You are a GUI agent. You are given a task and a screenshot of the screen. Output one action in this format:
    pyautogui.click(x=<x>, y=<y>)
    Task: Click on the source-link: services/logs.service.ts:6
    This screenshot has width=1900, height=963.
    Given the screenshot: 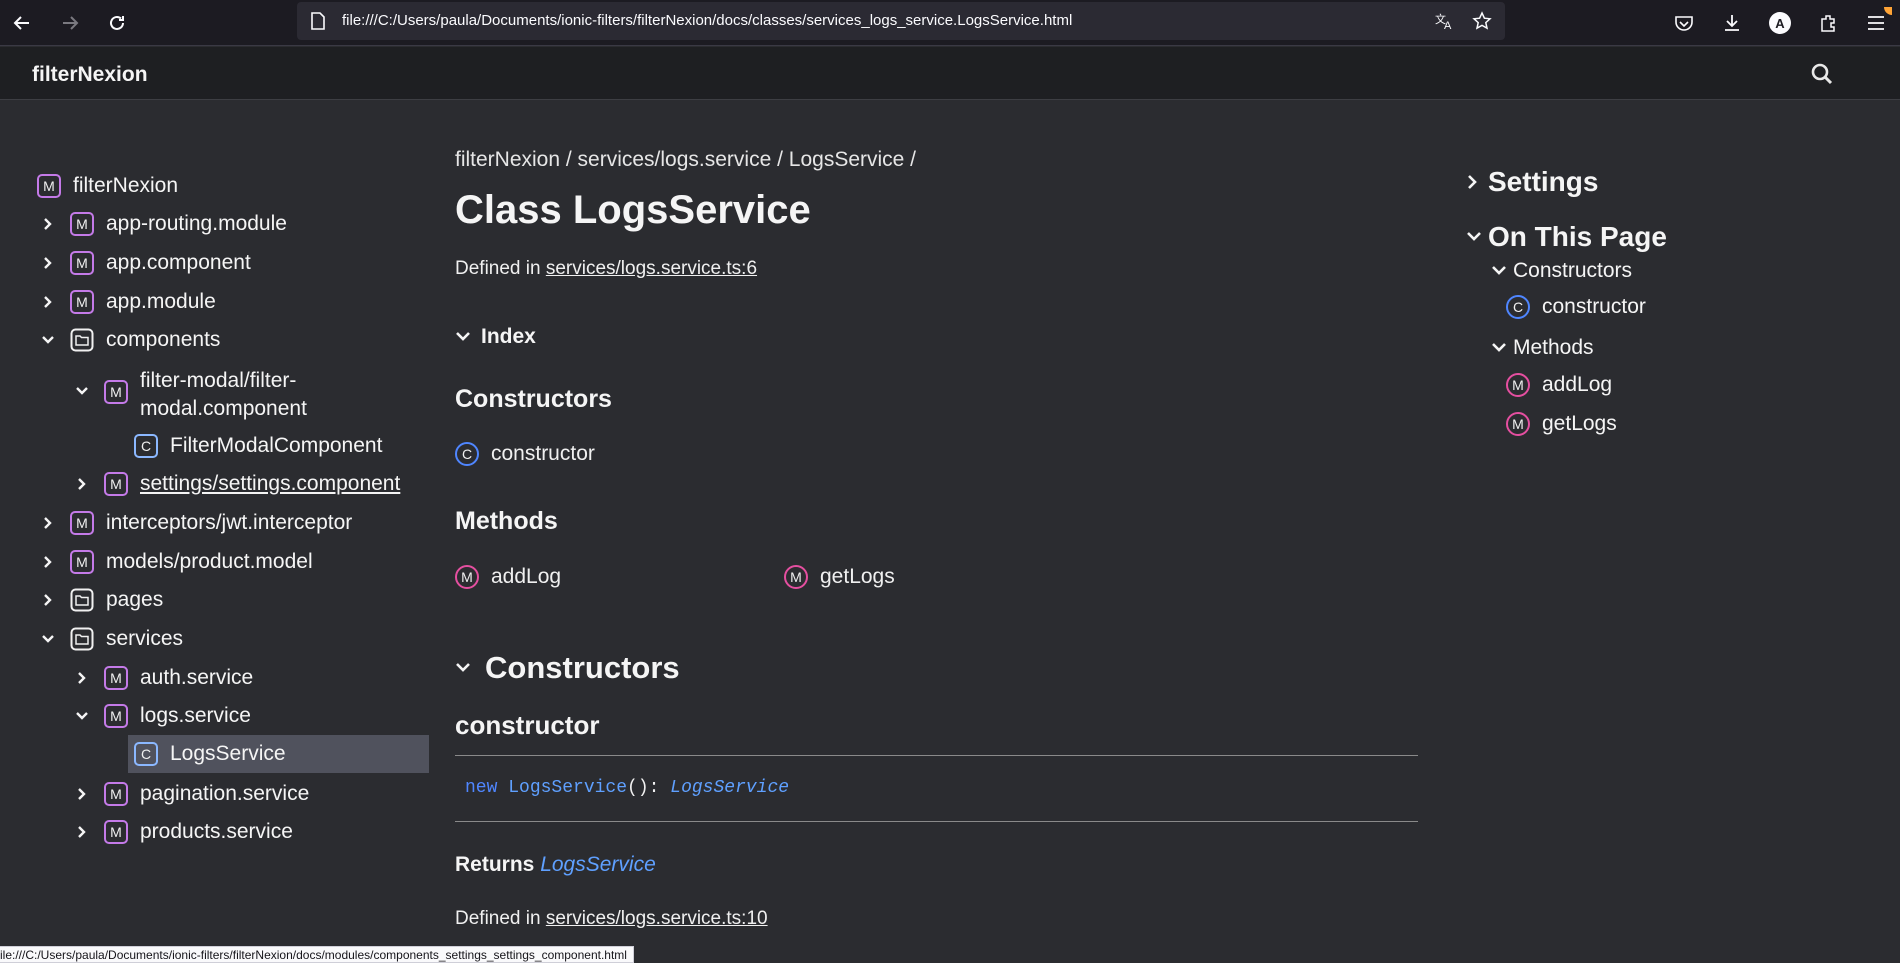 What is the action you would take?
    pyautogui.click(x=651, y=268)
    